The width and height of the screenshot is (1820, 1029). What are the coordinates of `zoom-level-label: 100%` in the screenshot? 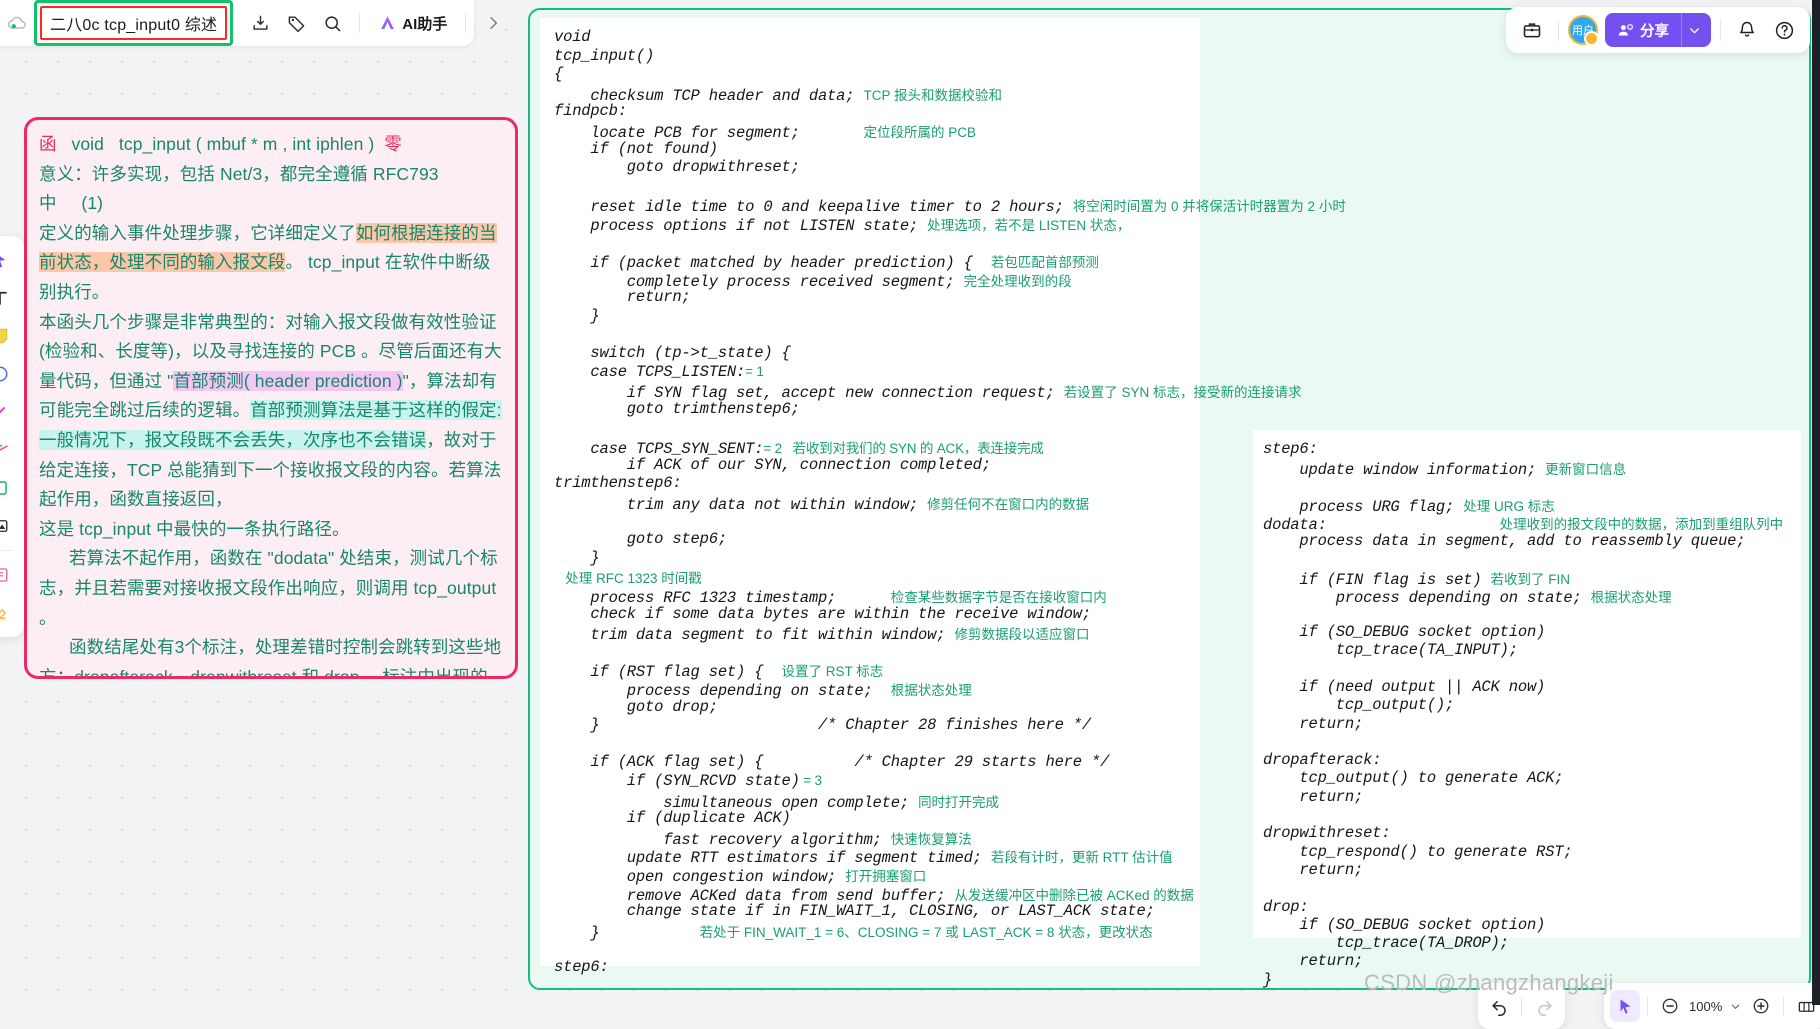 It's located at (1705, 1006).